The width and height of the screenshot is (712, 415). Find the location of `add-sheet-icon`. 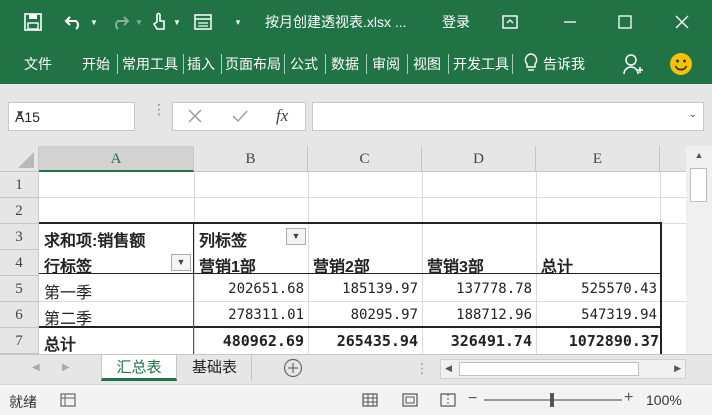

add-sheet-icon is located at coordinates (293, 369).